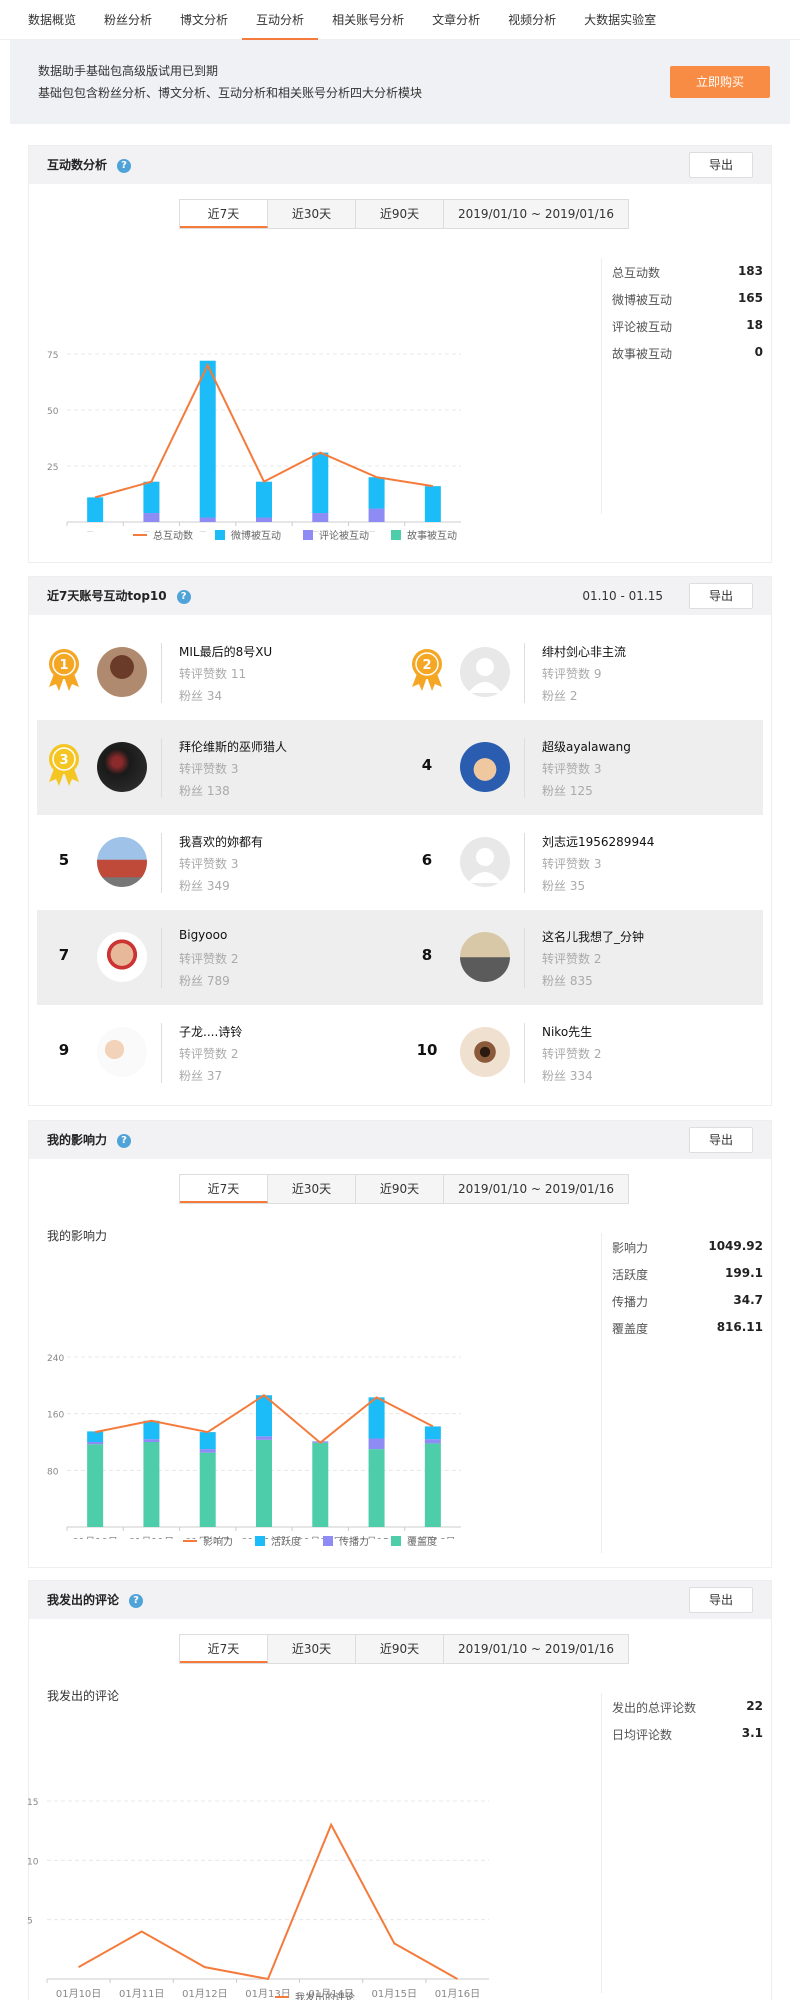  What do you see at coordinates (208, 1540) in the screenshot?
I see `legend-item: 影响力` at bounding box center [208, 1540].